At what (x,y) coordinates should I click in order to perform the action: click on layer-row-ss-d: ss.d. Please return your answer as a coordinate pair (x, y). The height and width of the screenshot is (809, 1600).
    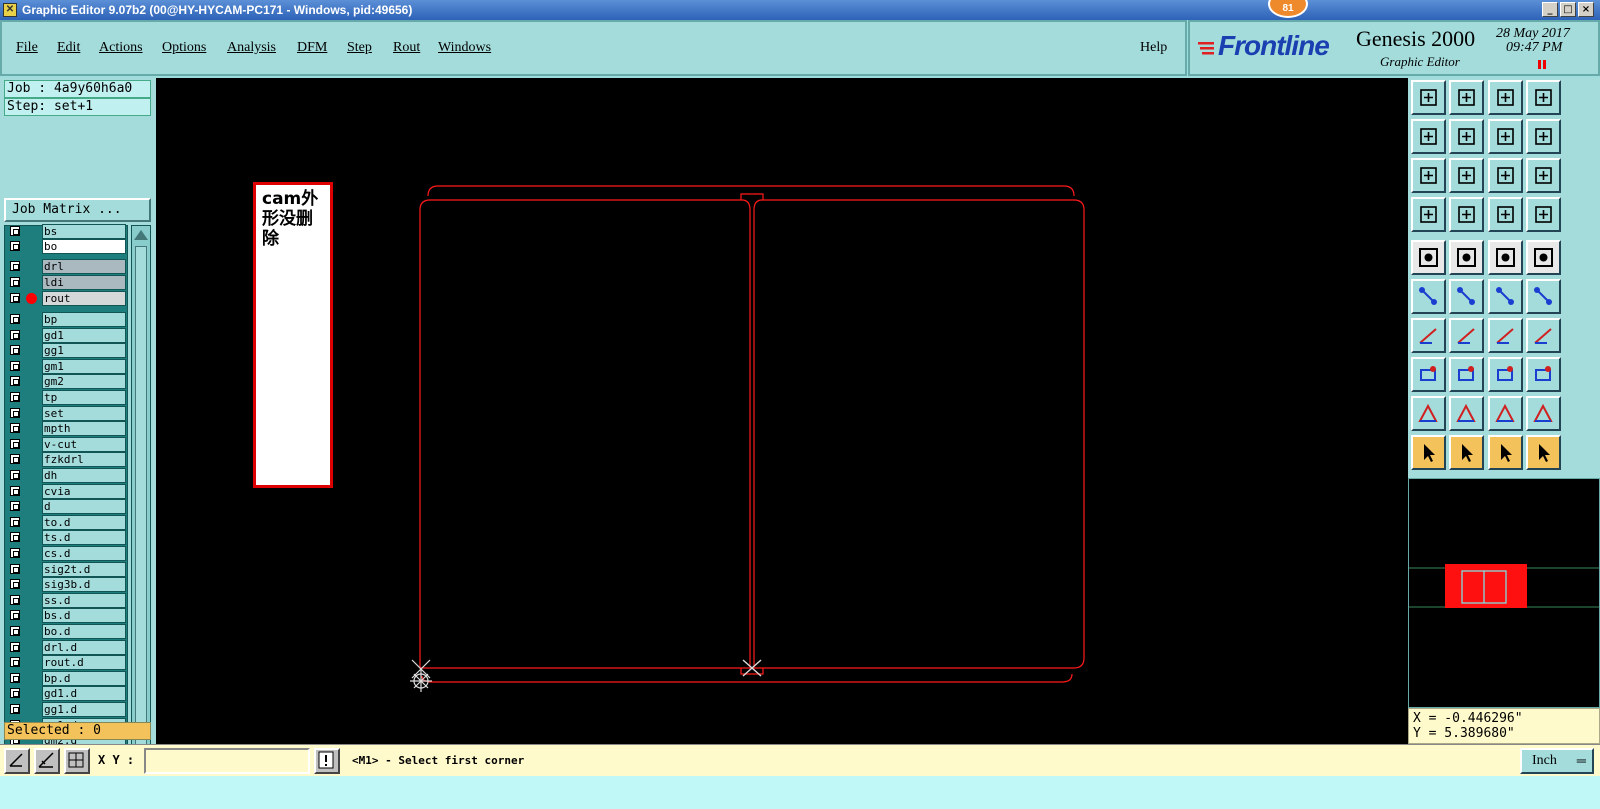
    Looking at the image, I should click on (66, 600).